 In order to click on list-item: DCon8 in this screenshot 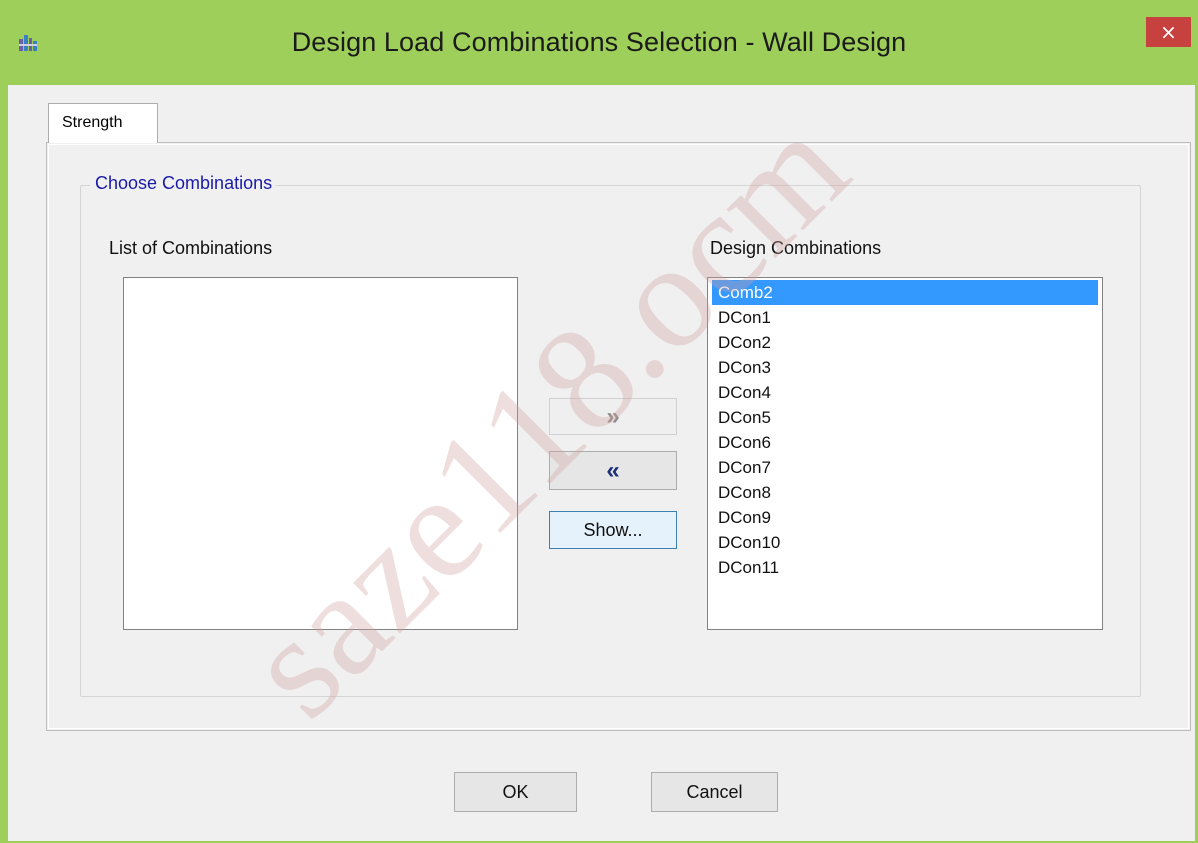, I will do `click(905, 492)`.